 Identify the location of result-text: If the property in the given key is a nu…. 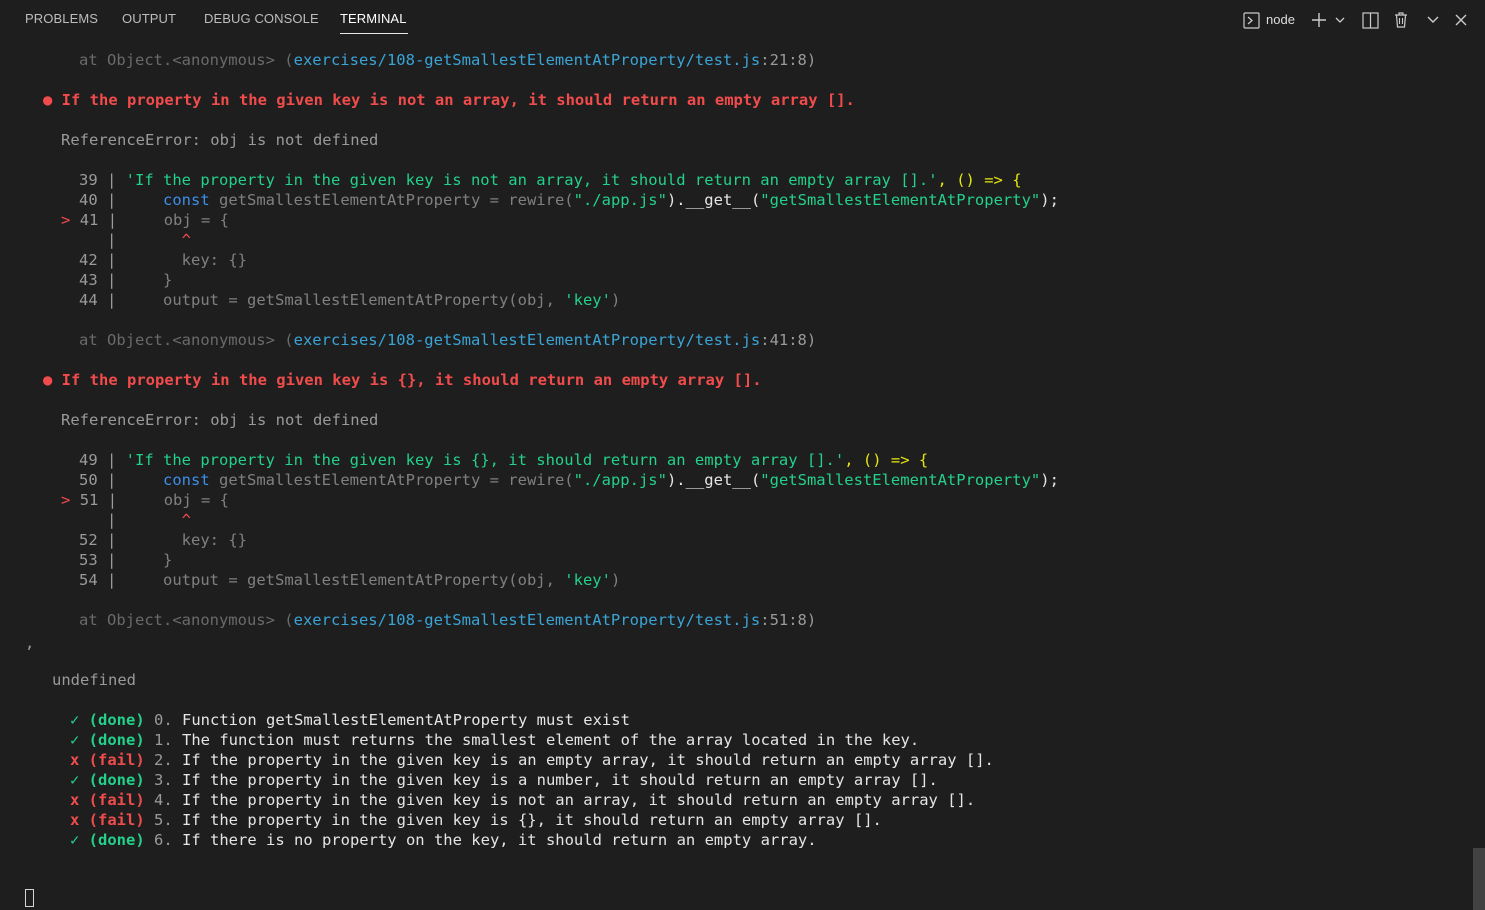
(560, 780).